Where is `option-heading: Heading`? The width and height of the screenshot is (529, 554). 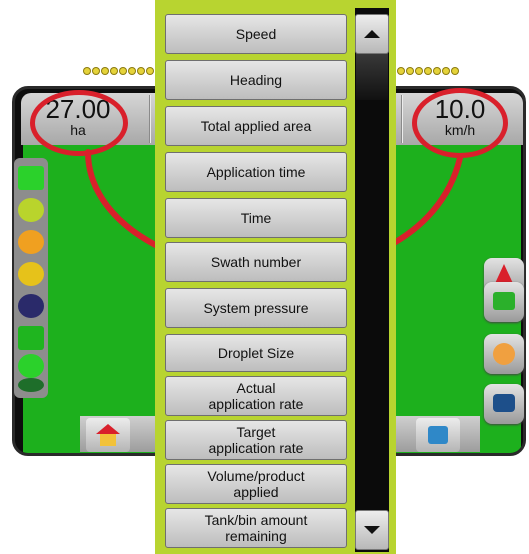
option-heading: Heading is located at coordinates (256, 80).